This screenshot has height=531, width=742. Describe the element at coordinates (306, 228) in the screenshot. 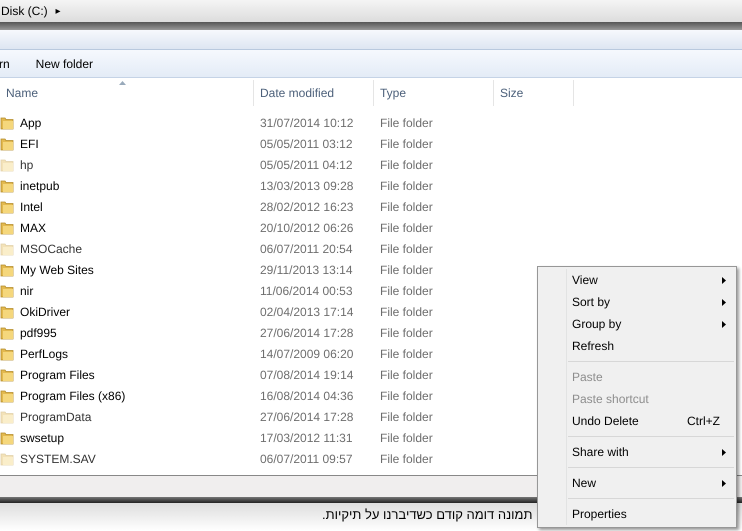

I see `date-cell-text: 20/10/2012 06:26` at that location.